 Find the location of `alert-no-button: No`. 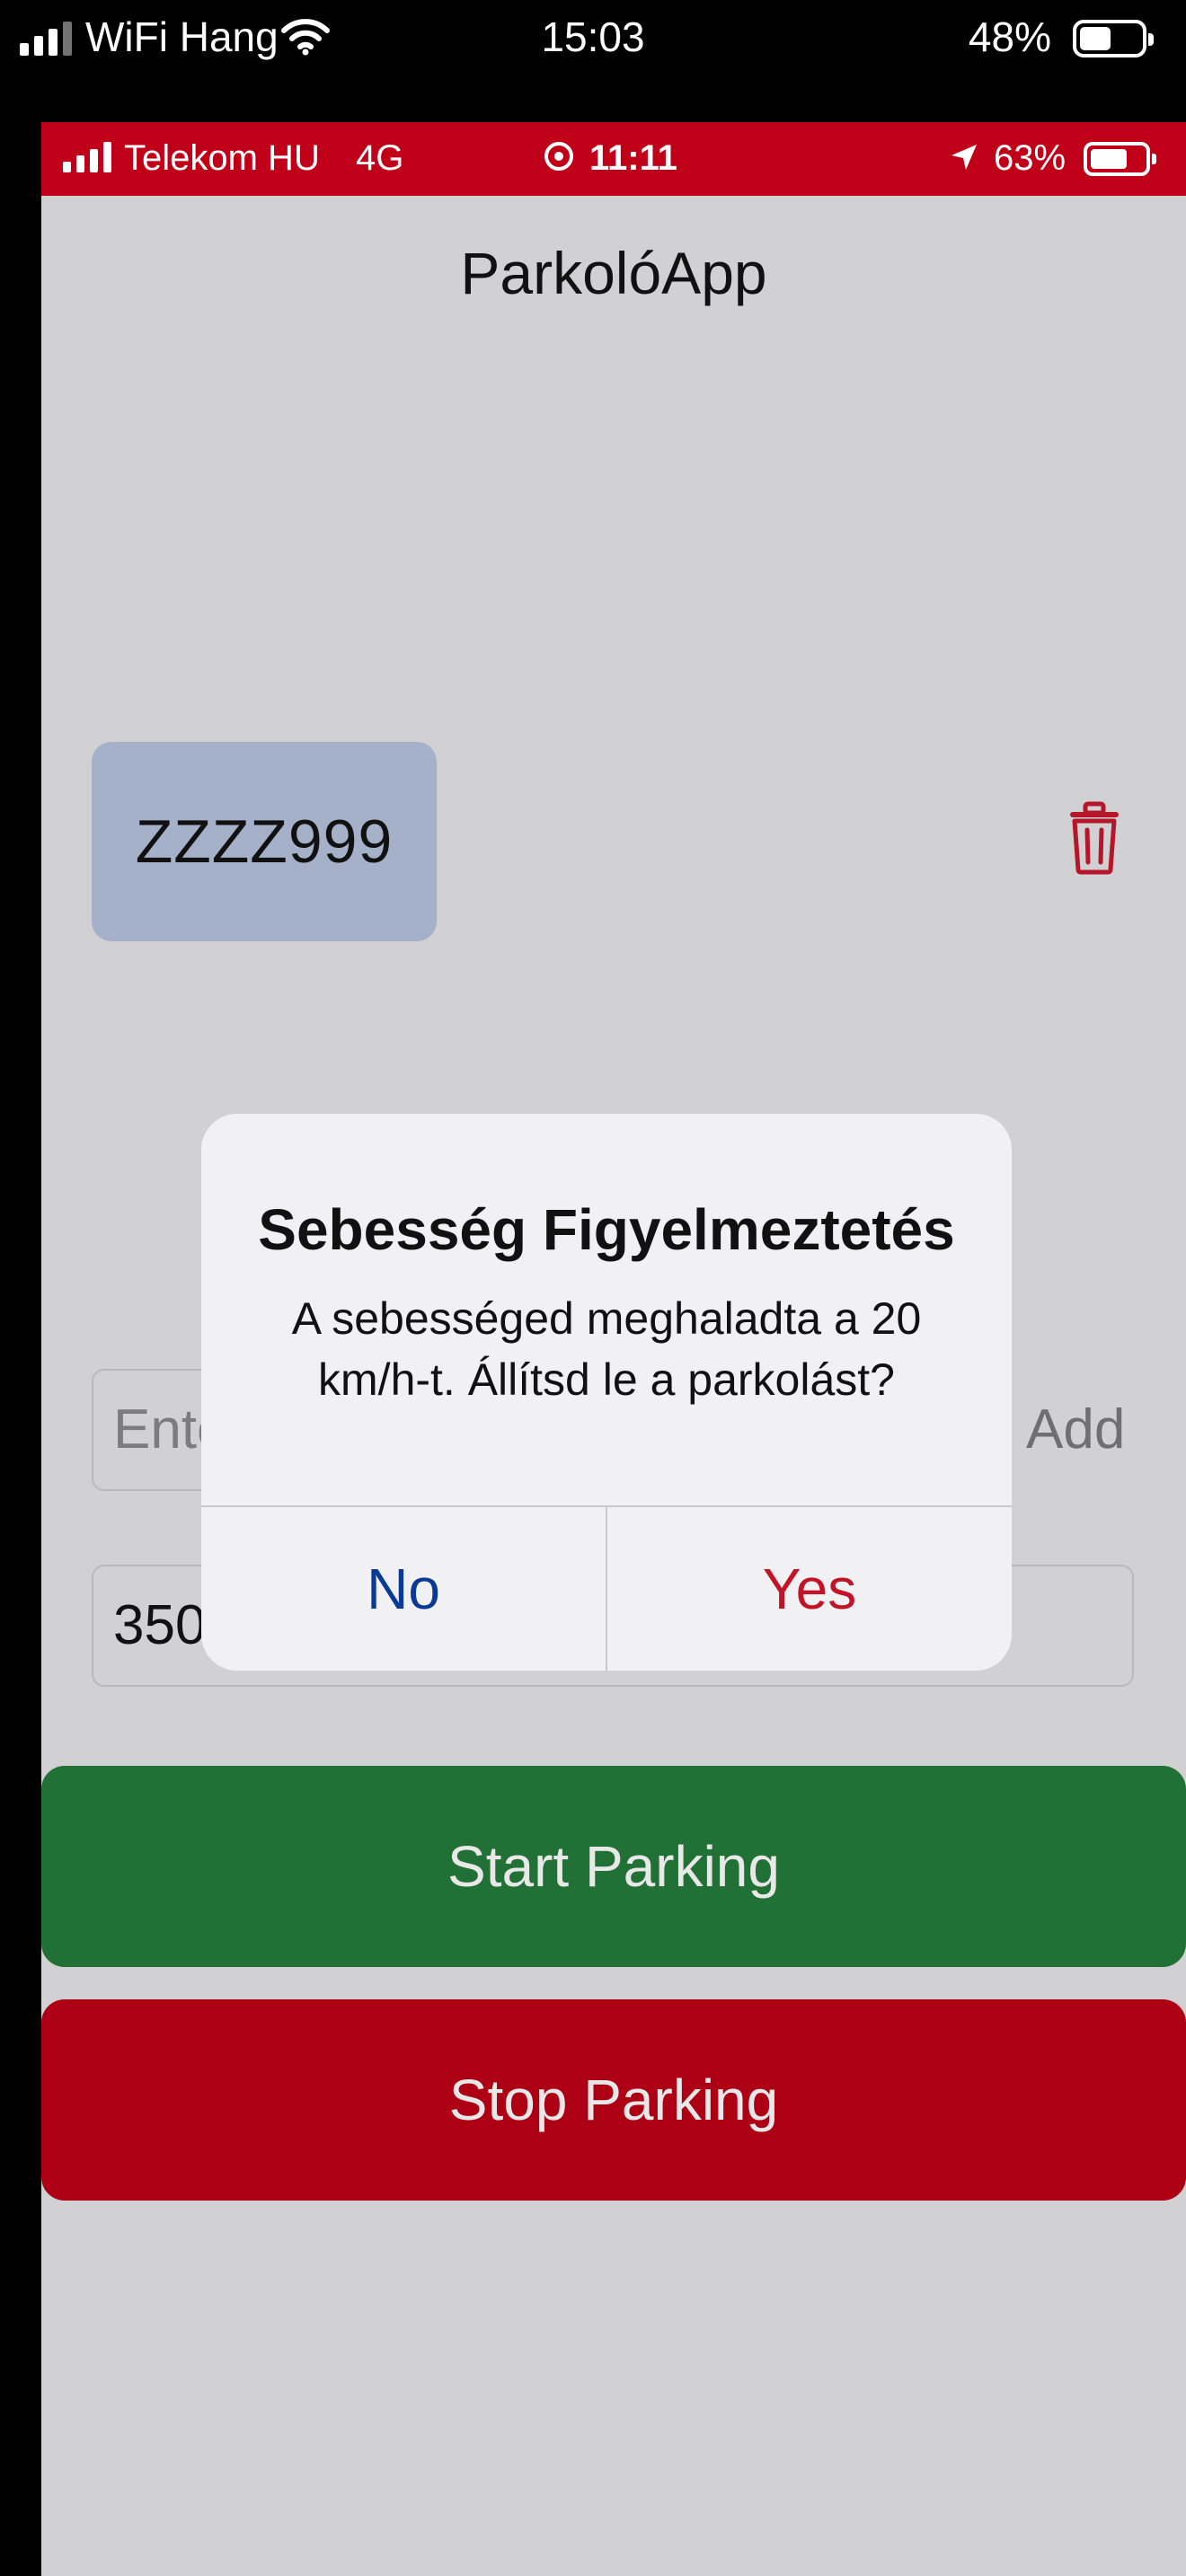

alert-no-button: No is located at coordinates (403, 1589).